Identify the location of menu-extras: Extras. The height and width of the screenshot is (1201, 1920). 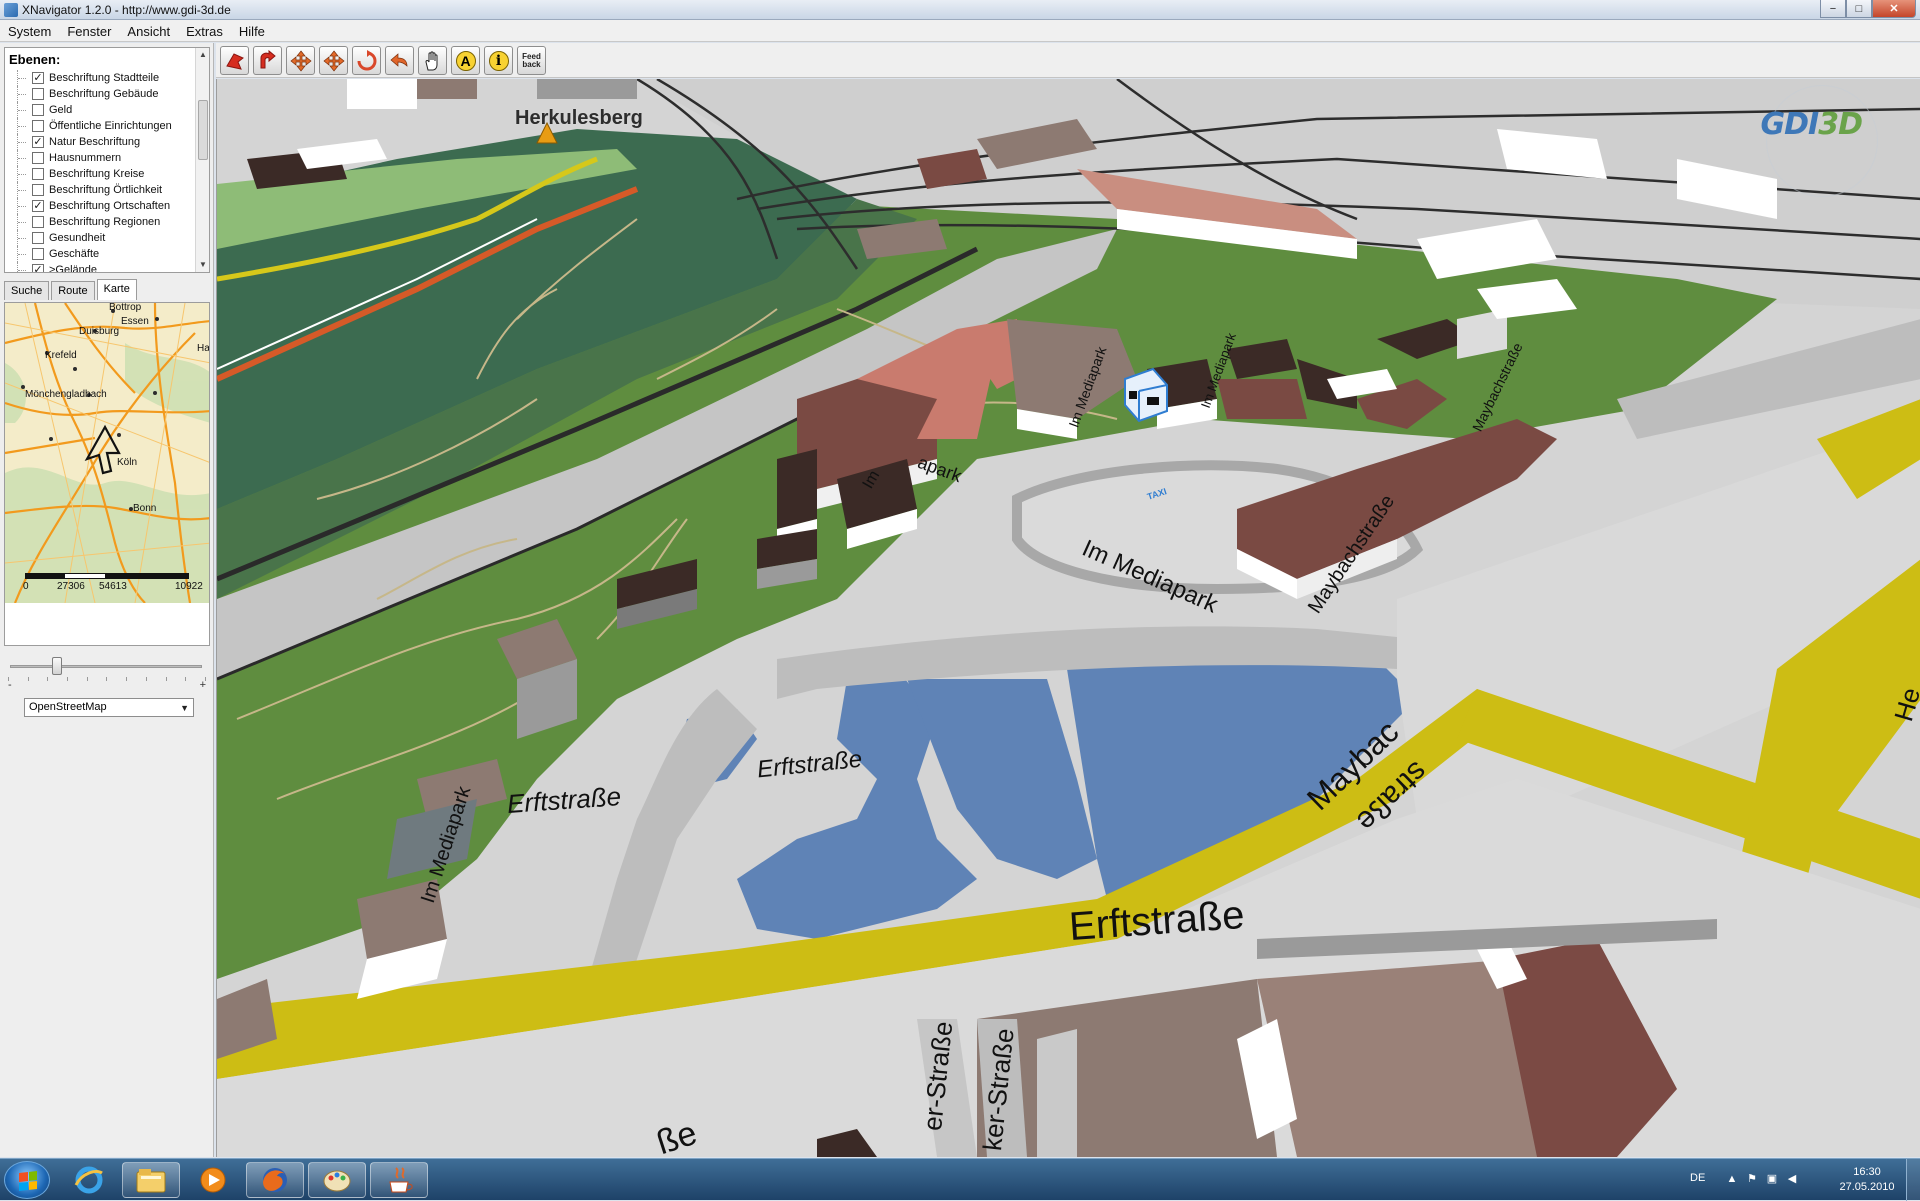
(204, 30).